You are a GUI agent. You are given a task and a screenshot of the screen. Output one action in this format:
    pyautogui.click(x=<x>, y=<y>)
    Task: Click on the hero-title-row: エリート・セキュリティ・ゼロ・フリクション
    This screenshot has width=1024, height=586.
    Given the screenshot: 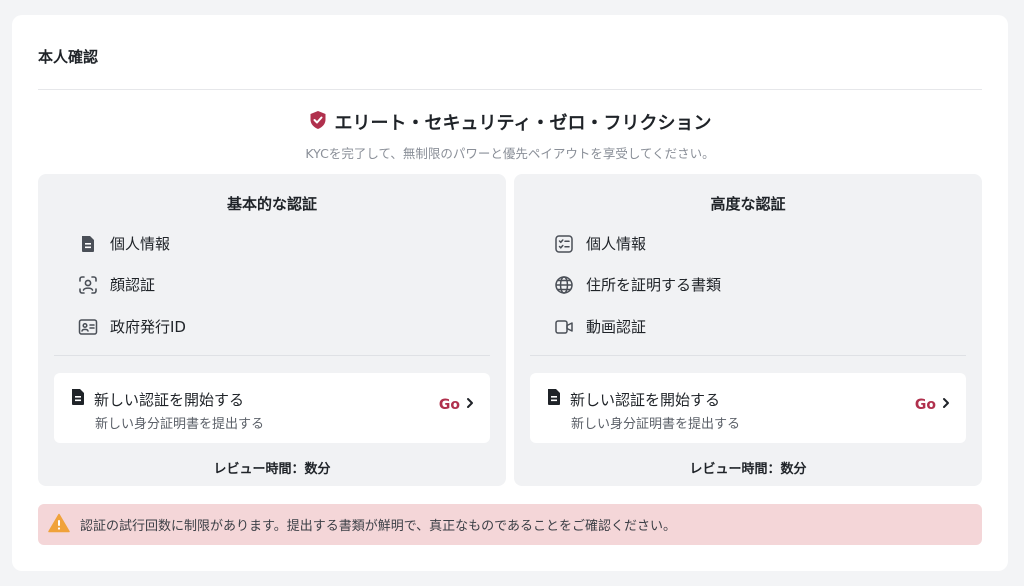 What is the action you would take?
    pyautogui.click(x=510, y=122)
    